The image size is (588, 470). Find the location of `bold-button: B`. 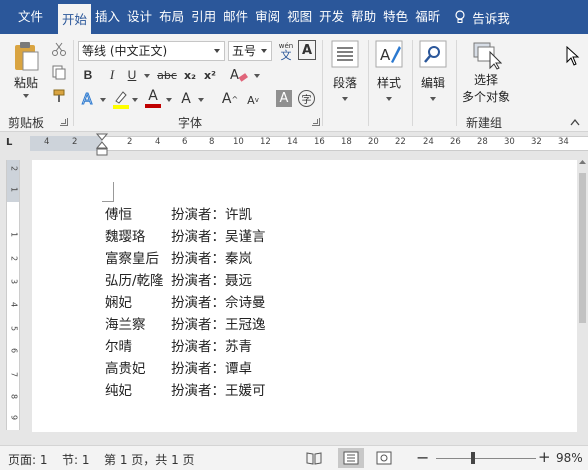

bold-button: B is located at coordinates (88, 75).